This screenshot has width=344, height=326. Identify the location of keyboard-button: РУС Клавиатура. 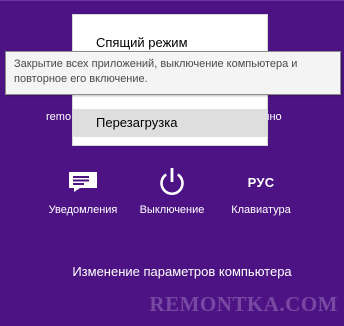
(261, 191).